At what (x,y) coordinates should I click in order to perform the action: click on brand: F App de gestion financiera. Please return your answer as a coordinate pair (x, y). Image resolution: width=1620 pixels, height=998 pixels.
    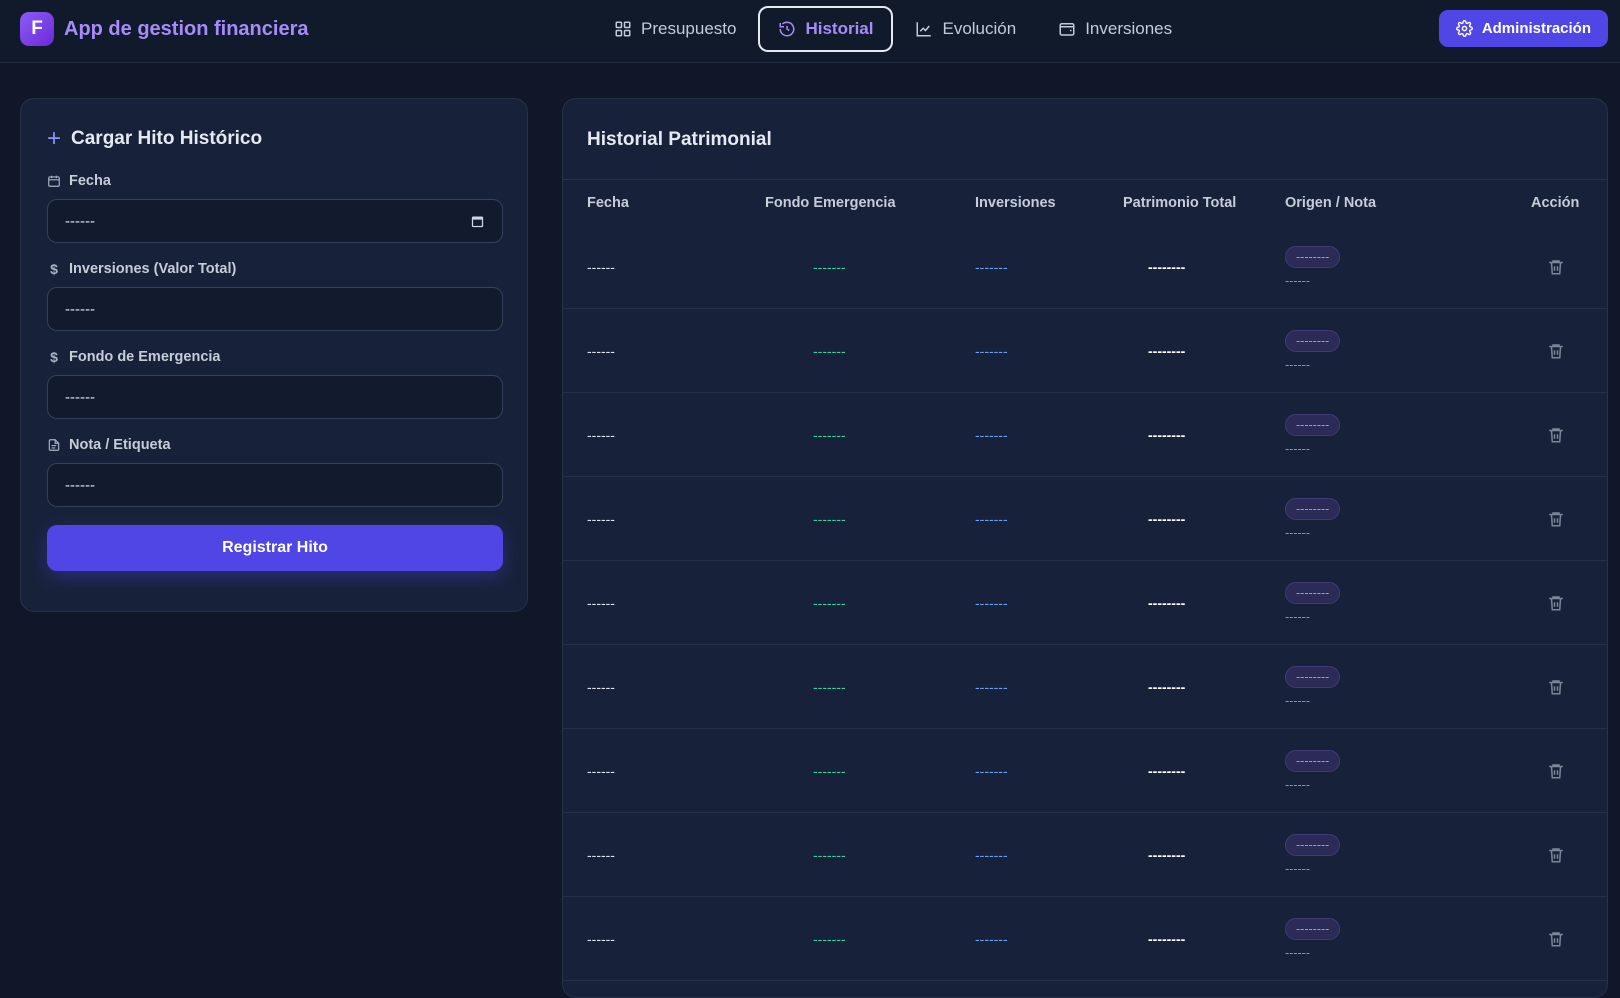
    Looking at the image, I should click on (164, 29).